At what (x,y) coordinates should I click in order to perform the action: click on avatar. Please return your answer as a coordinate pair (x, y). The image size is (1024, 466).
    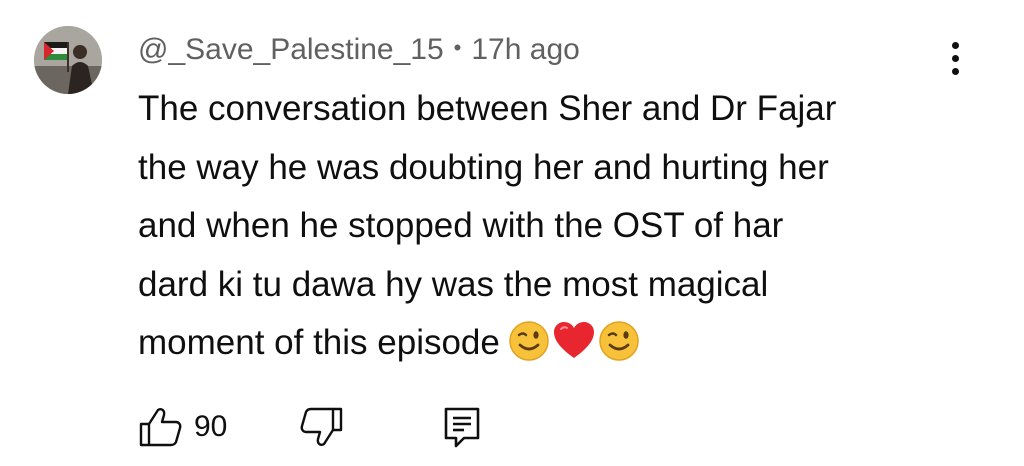
    Looking at the image, I should click on (68, 60).